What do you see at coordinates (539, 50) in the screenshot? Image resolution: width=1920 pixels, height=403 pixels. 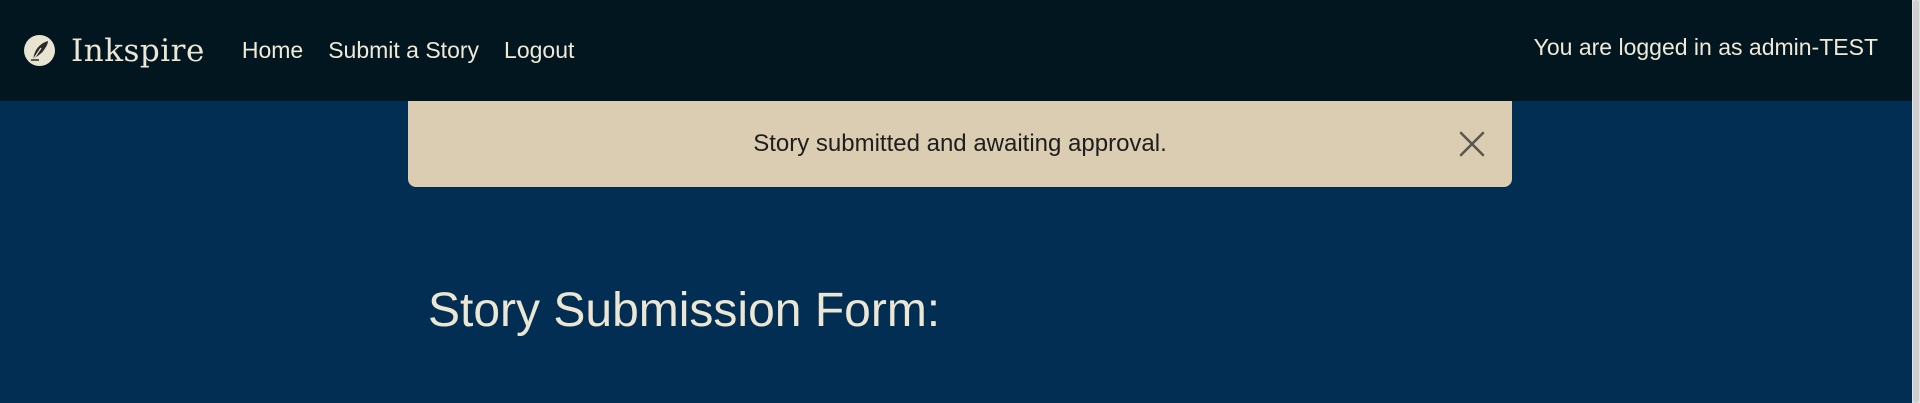 I see `nav-link-logout: Logout` at bounding box center [539, 50].